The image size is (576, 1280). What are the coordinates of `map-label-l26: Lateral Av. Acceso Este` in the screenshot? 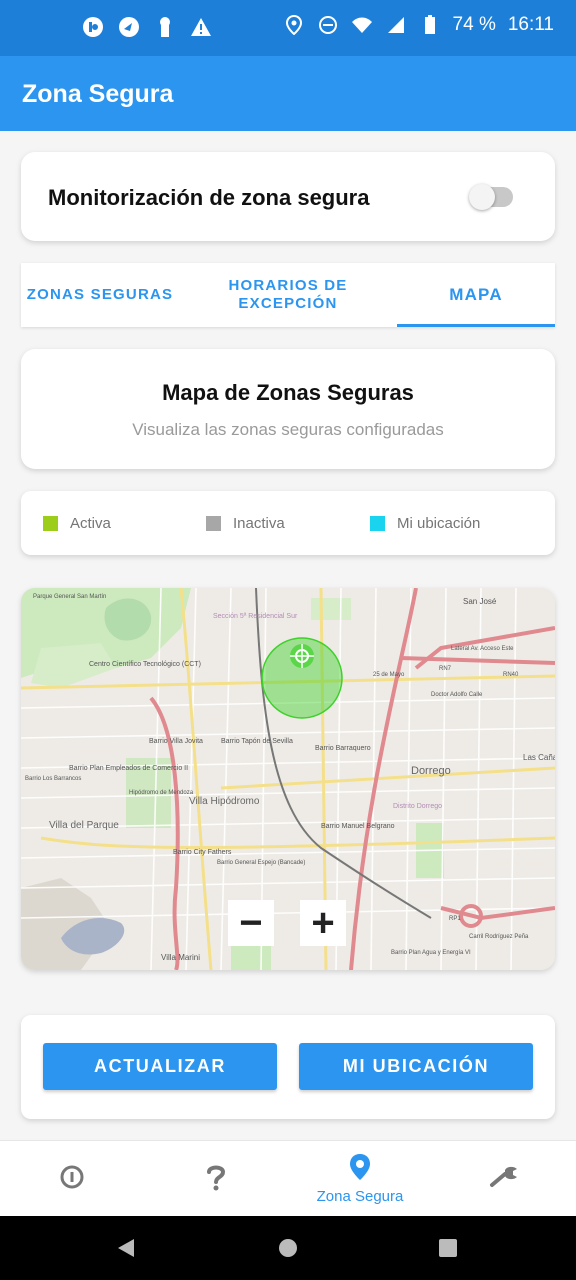 It's located at (482, 649).